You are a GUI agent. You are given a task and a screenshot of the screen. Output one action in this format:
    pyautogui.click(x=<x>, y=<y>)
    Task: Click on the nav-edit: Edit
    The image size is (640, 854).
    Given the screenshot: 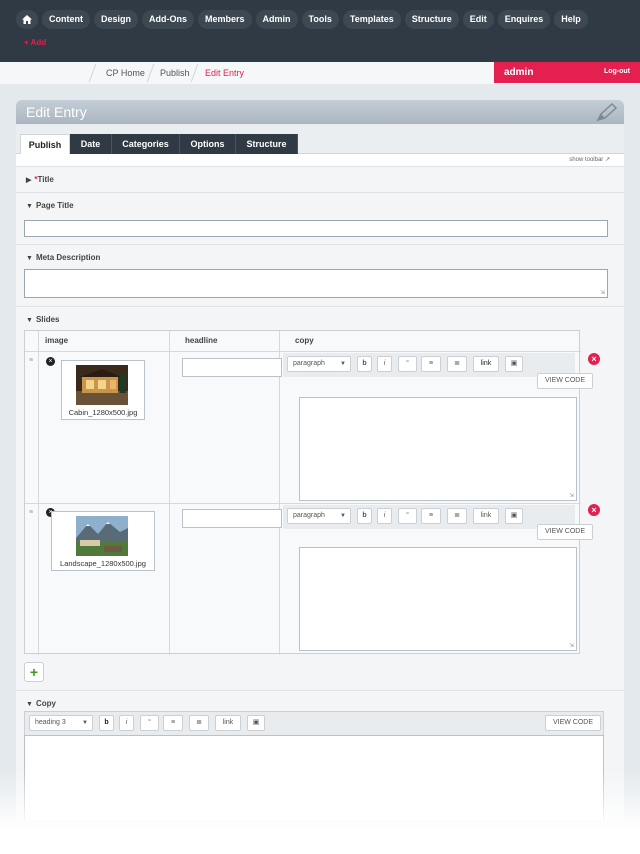 What is the action you would take?
    pyautogui.click(x=478, y=19)
    